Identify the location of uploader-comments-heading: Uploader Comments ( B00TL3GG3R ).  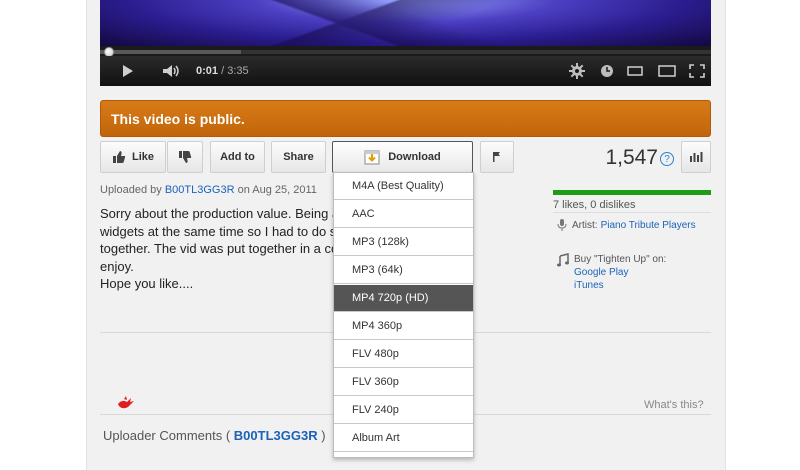
(214, 435).